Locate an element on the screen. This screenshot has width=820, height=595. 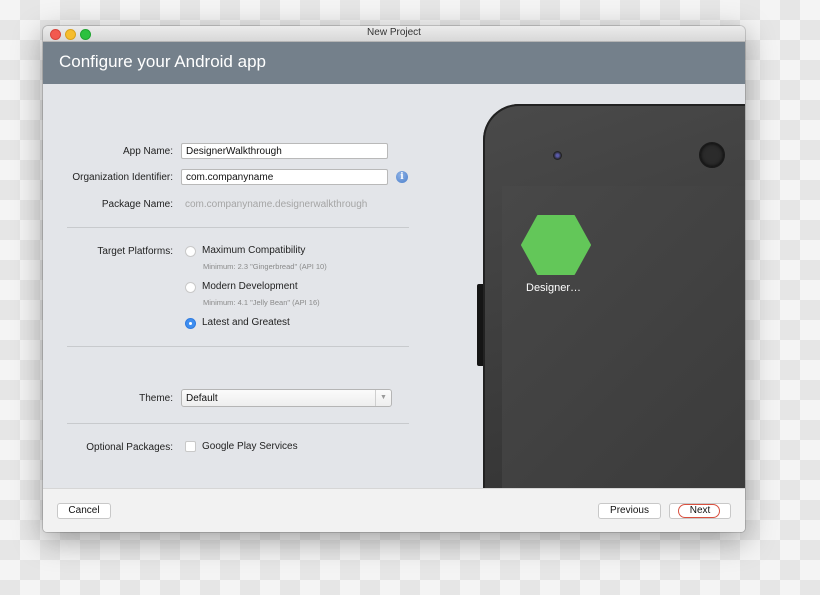
page-title: Configure your Android app is located at coordinates (162, 61).